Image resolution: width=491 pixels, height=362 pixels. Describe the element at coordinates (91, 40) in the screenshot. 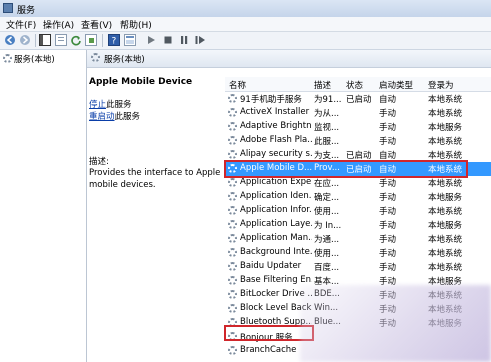

I see `export-icon` at that location.